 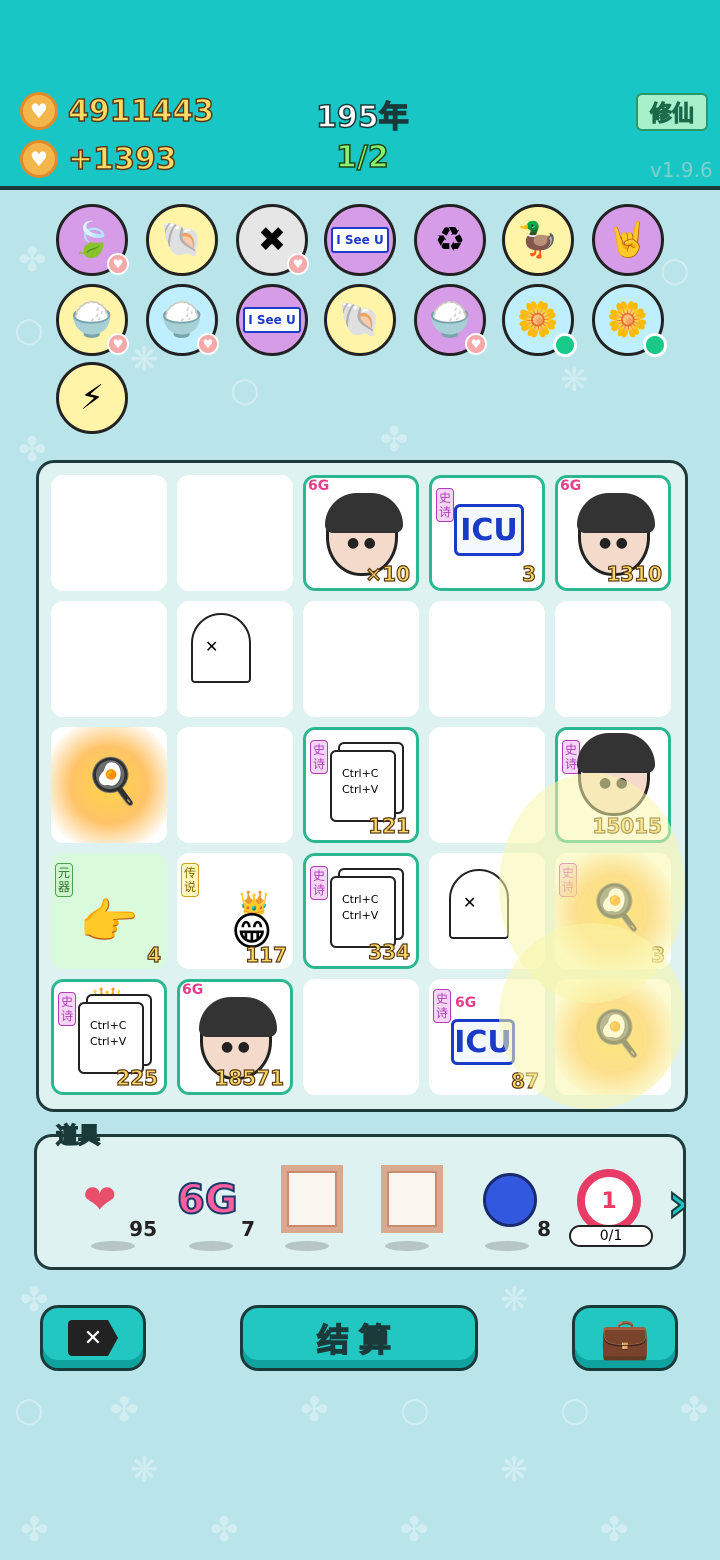 What do you see at coordinates (137, 1077) in the screenshot?
I see `cell-count: 225` at bounding box center [137, 1077].